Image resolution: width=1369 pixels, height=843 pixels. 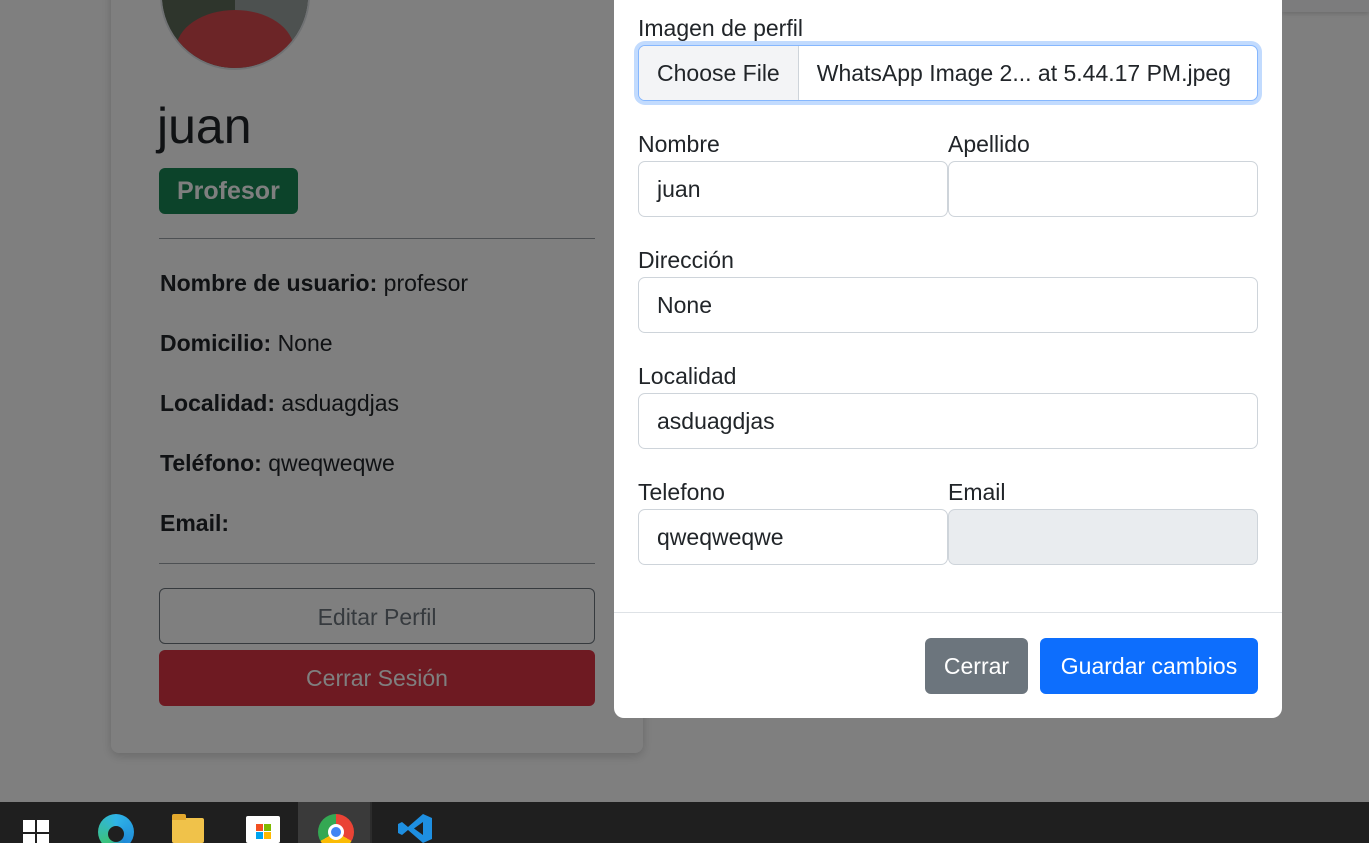 I want to click on vscode-icon, so click(x=415, y=828).